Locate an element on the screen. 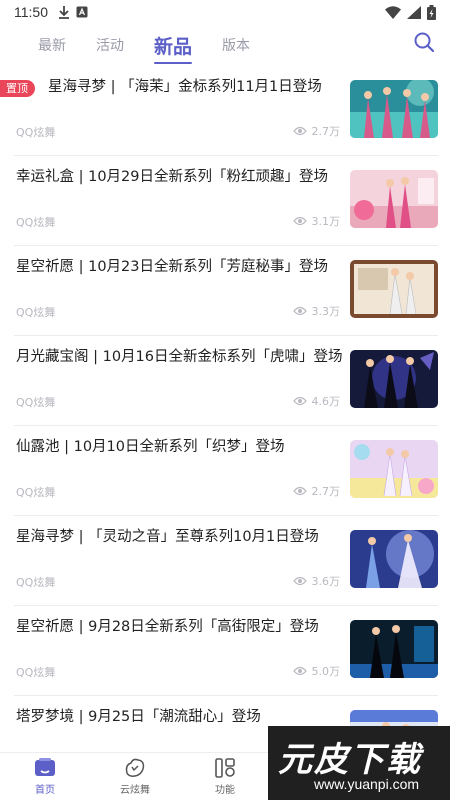 Image resolution: width=450 pixels, height=800 pixels. app-notification-icon is located at coordinates (82, 12).